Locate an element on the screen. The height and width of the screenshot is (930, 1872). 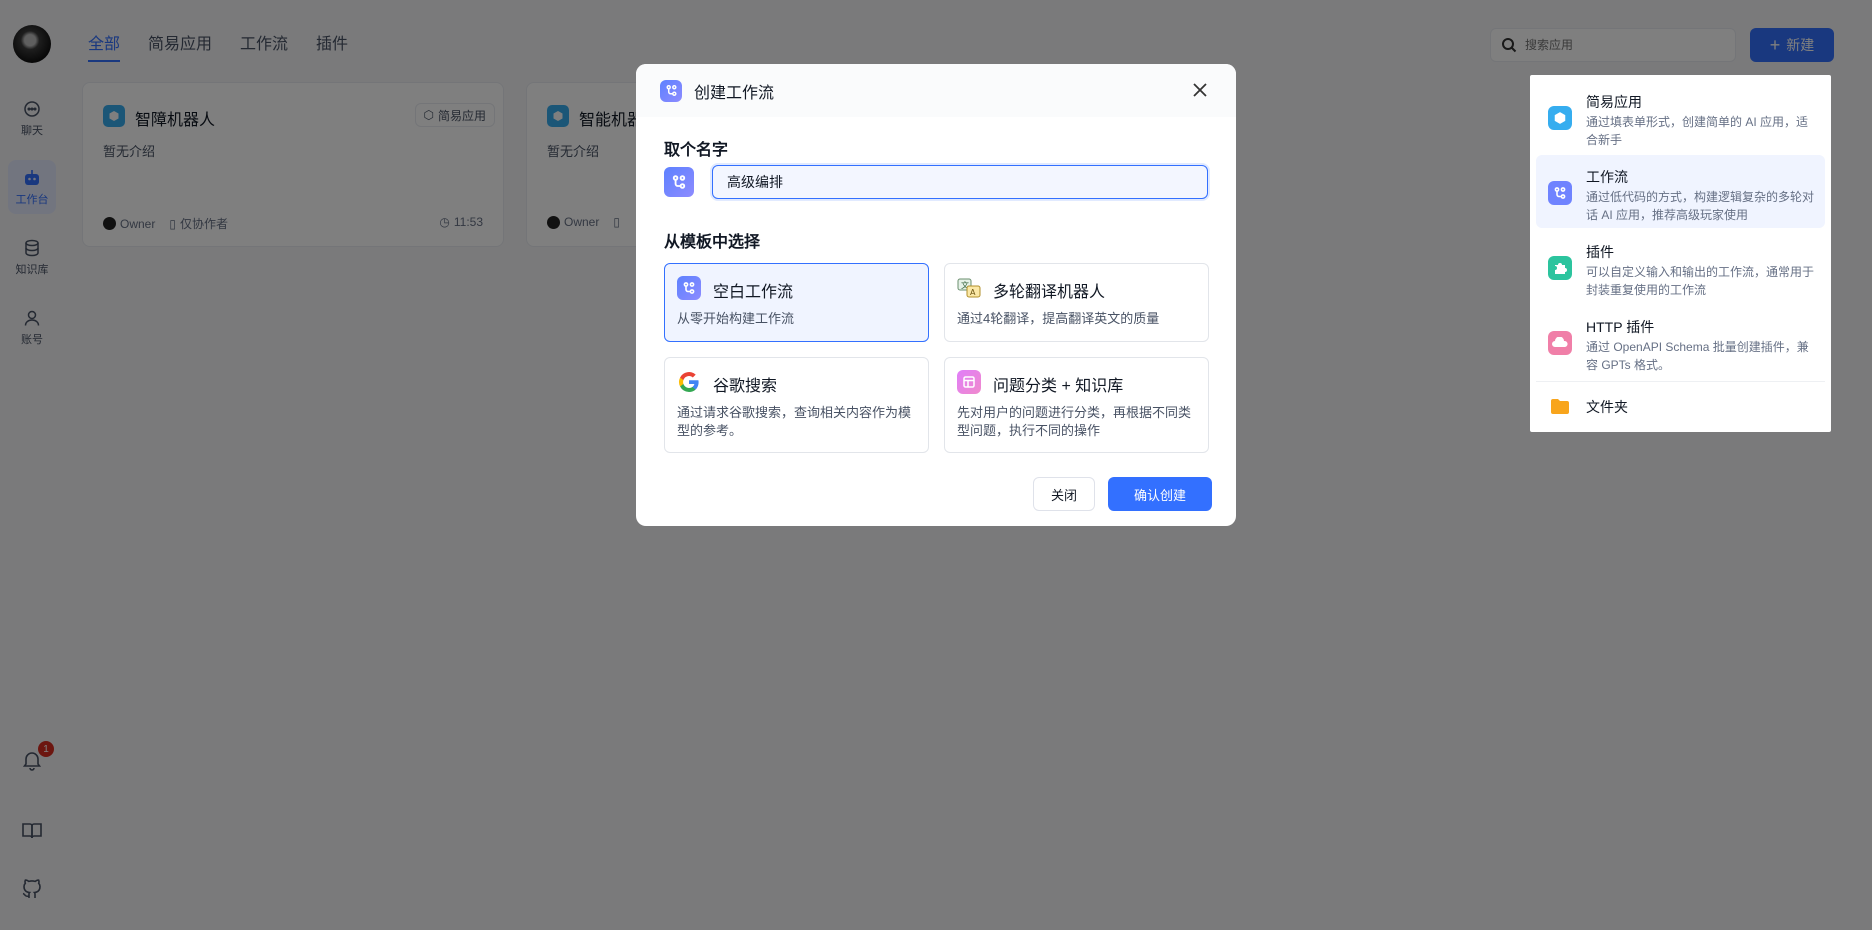
modal-title: 创建工作流 is located at coordinates (734, 93).